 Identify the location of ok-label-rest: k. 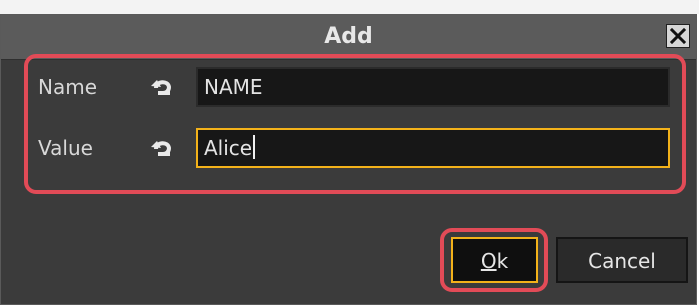
(502, 261).